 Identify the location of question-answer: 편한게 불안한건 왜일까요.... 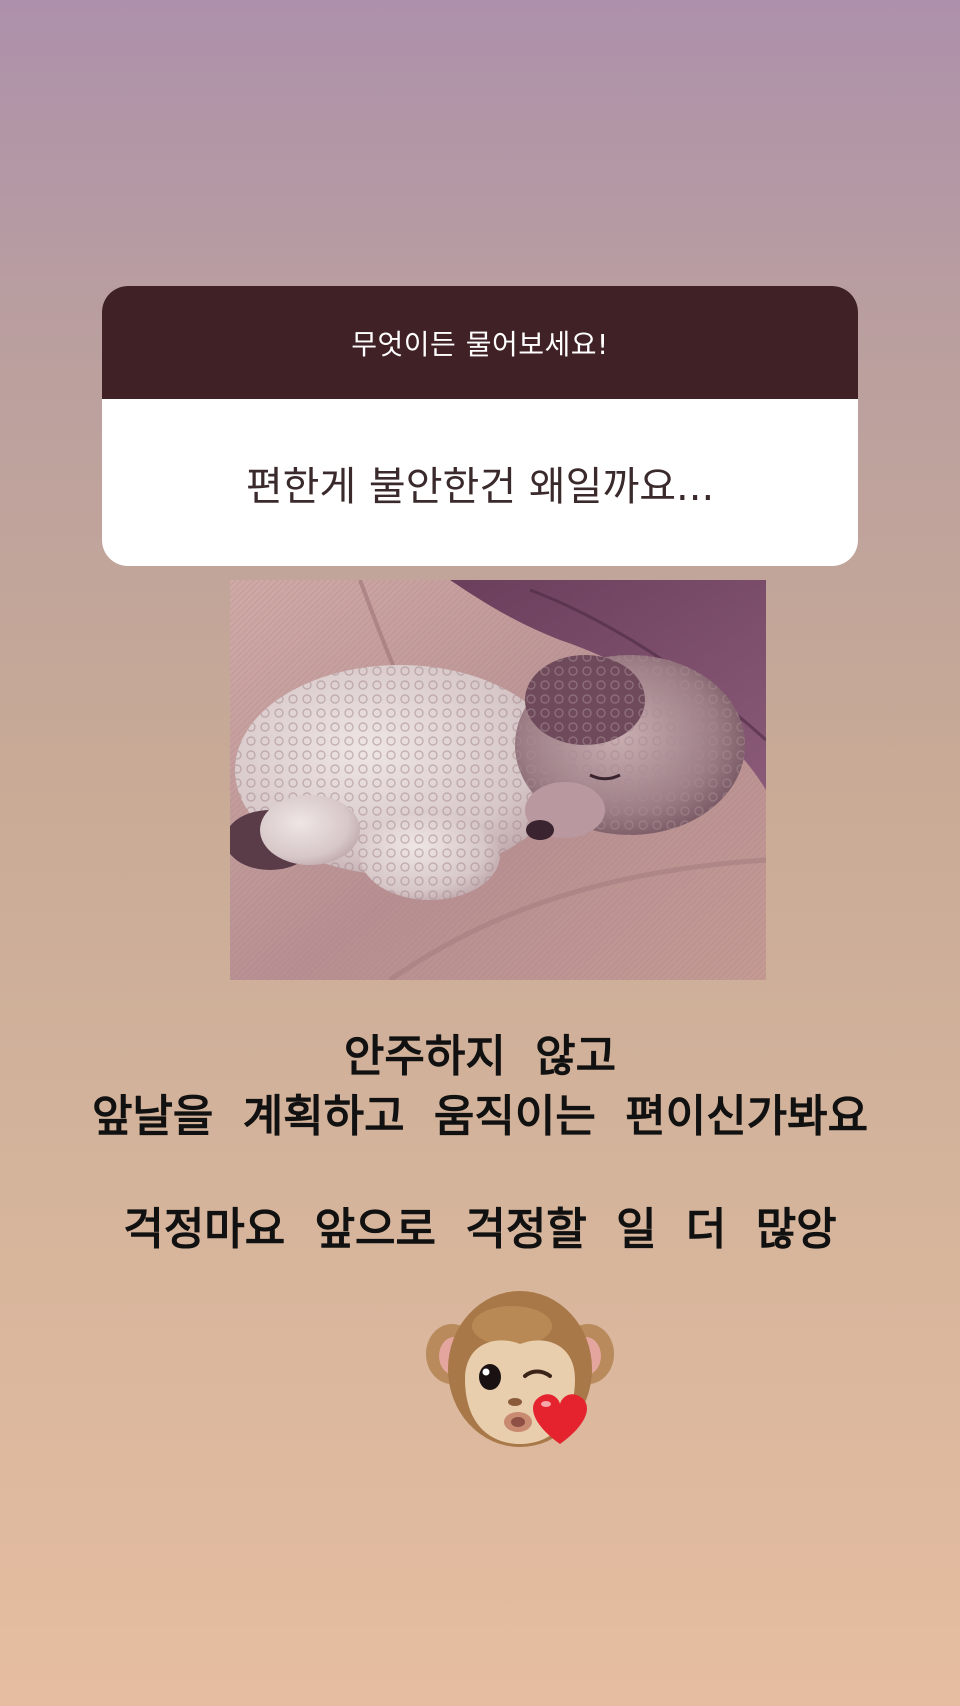
(480, 486).